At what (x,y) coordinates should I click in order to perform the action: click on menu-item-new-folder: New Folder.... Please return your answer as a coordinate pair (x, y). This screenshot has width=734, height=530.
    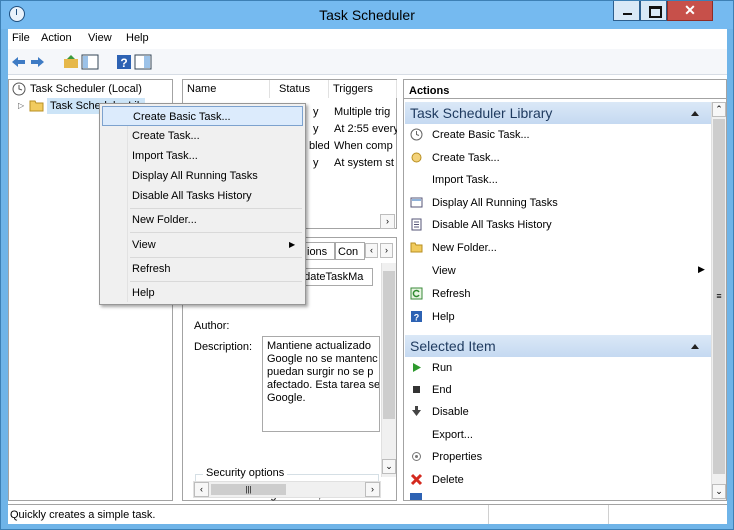
    Looking at the image, I should click on (202, 220).